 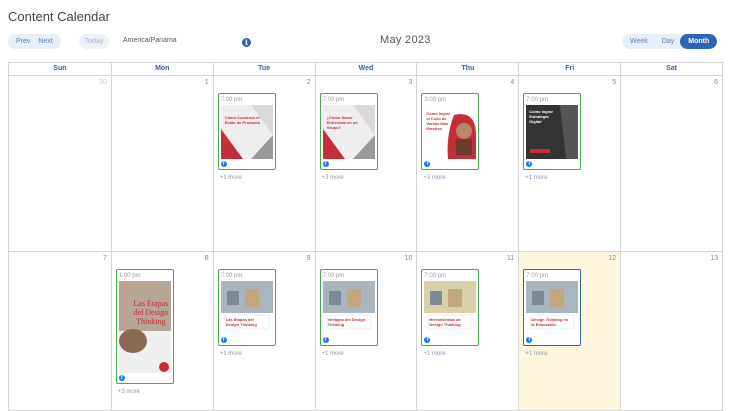 I want to click on day-number: 9, so click(x=308, y=258).